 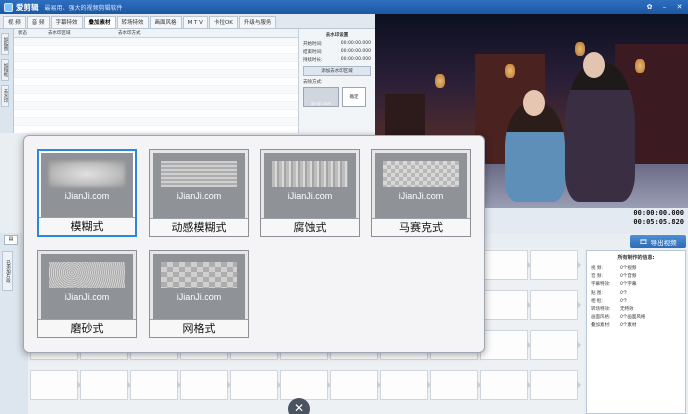 I want to click on info-row: 音 频: 0个音频, so click(x=636, y=276).